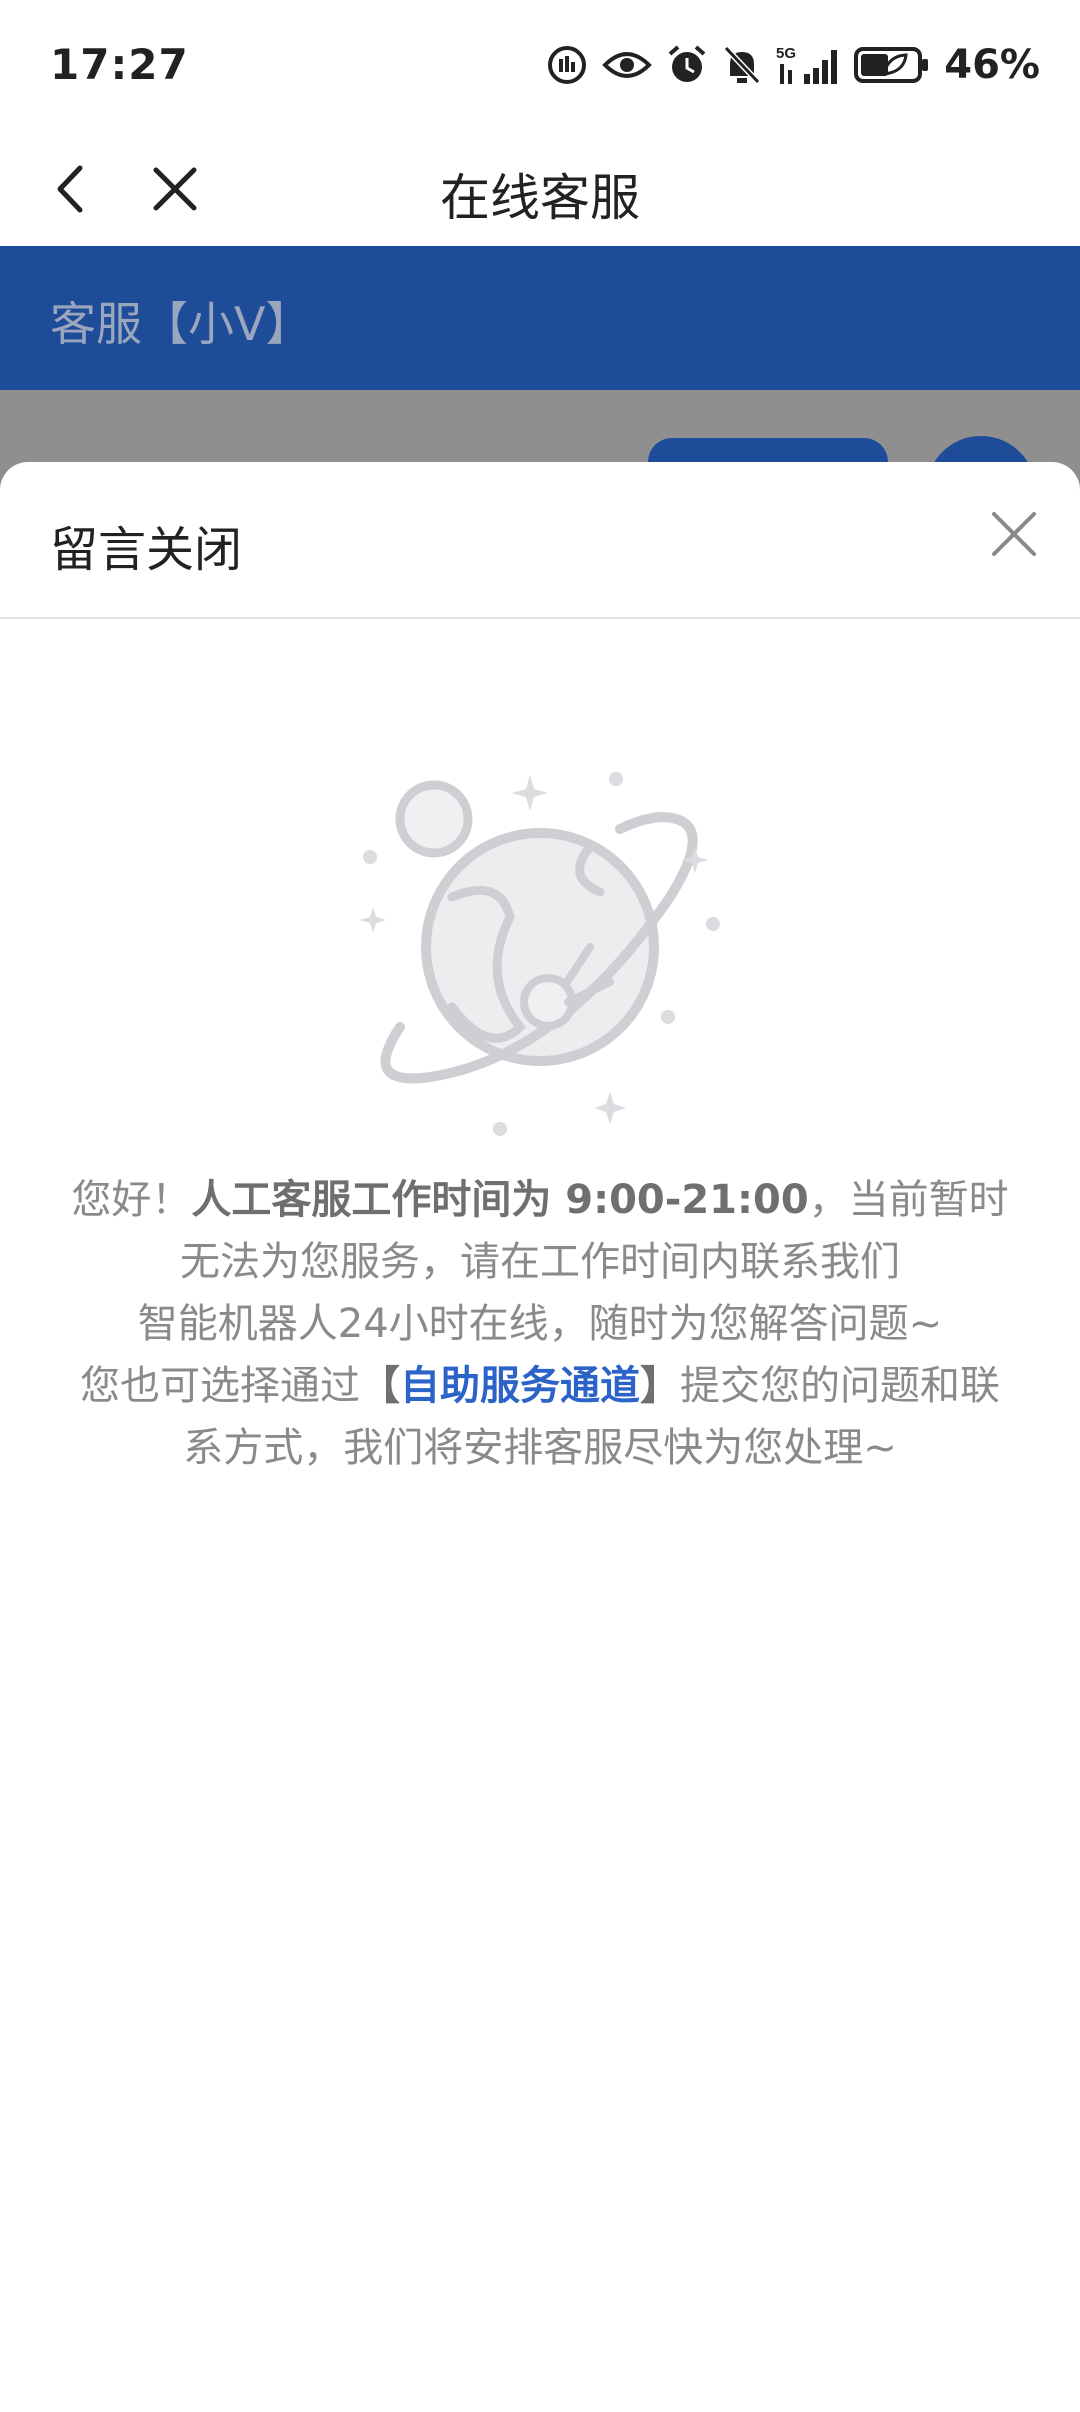 The image size is (1080, 2412). I want to click on planet-empty-state-icon, so click(540, 947).